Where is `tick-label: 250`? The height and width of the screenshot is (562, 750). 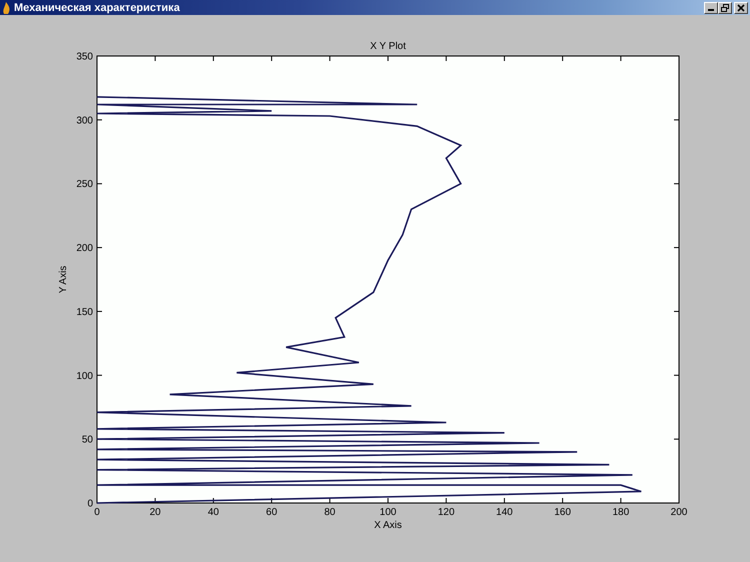 tick-label: 250 is located at coordinates (84, 184).